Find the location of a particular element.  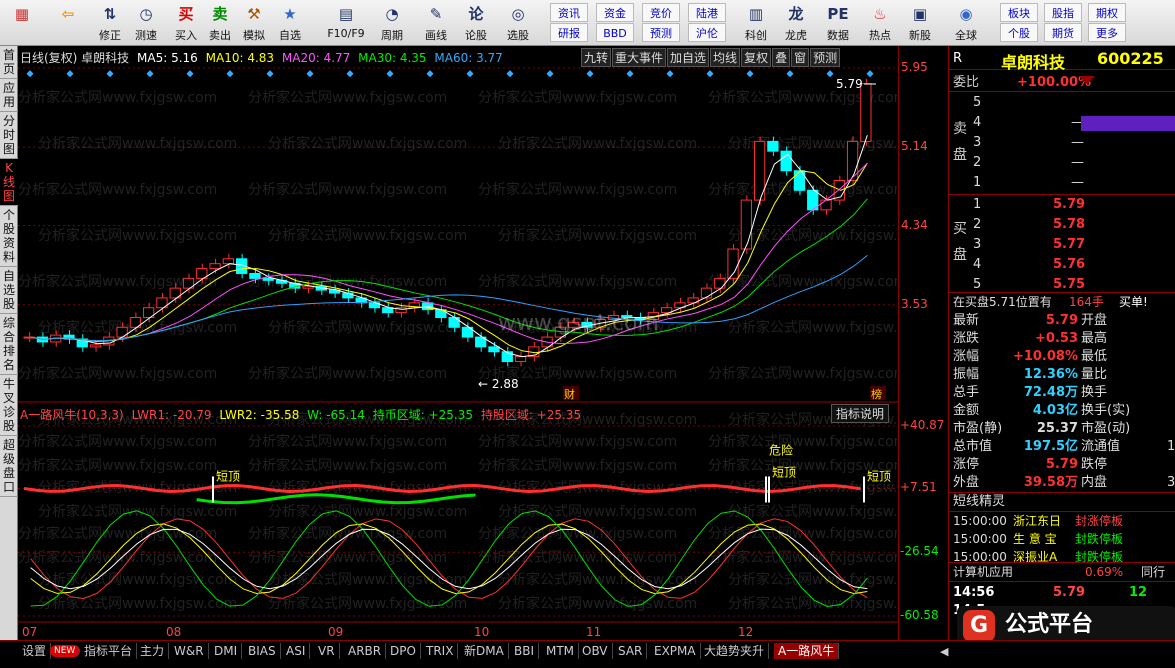

bottom-tab-ARBR: ARBR is located at coordinates (365, 651).